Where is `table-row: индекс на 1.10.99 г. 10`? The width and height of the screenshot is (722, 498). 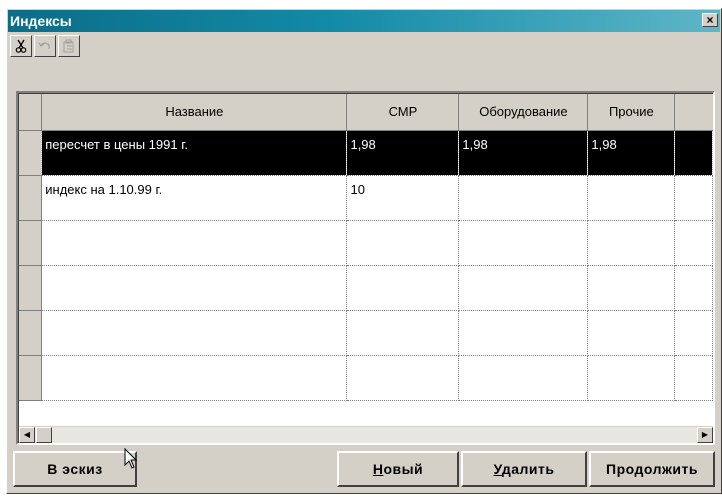 table-row: индекс на 1.10.99 г. 10 is located at coordinates (366, 198).